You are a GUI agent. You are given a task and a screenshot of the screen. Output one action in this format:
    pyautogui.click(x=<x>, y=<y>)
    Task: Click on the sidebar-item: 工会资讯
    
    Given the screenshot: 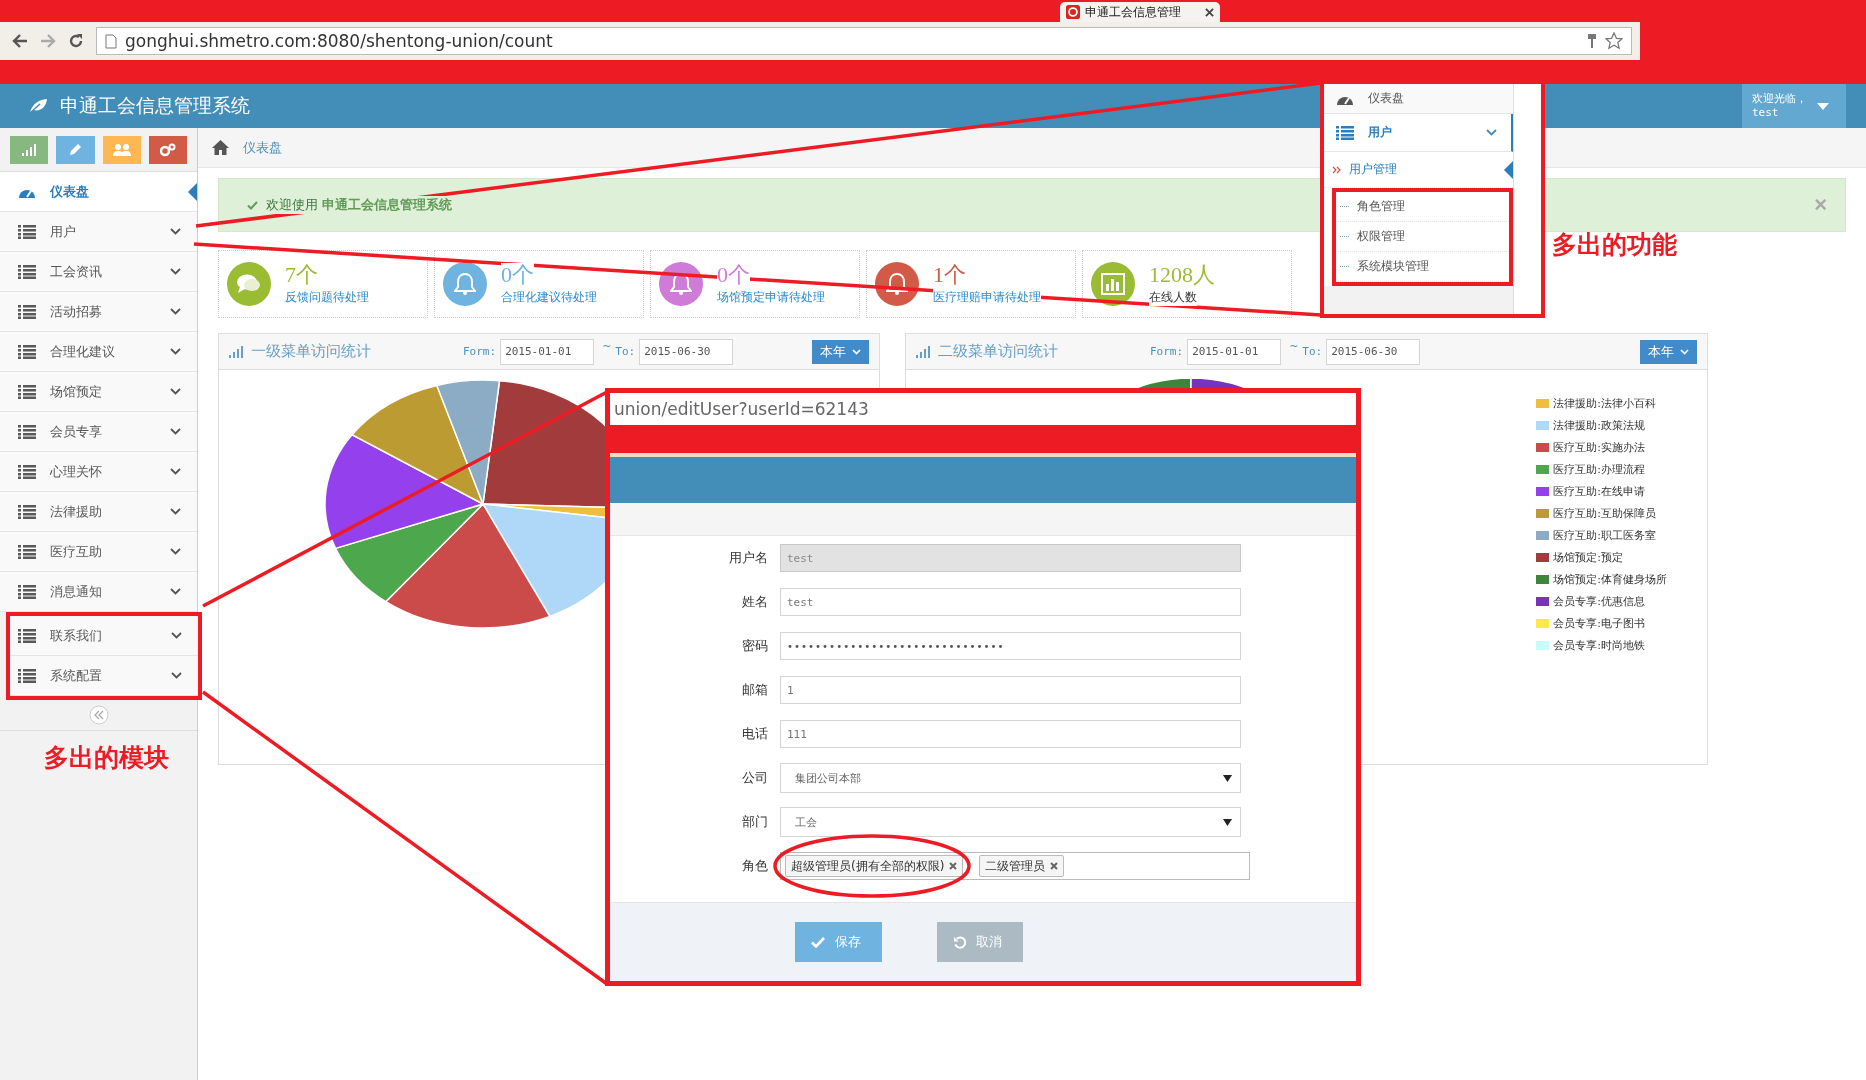 What is the action you would take?
    pyautogui.click(x=98, y=272)
    